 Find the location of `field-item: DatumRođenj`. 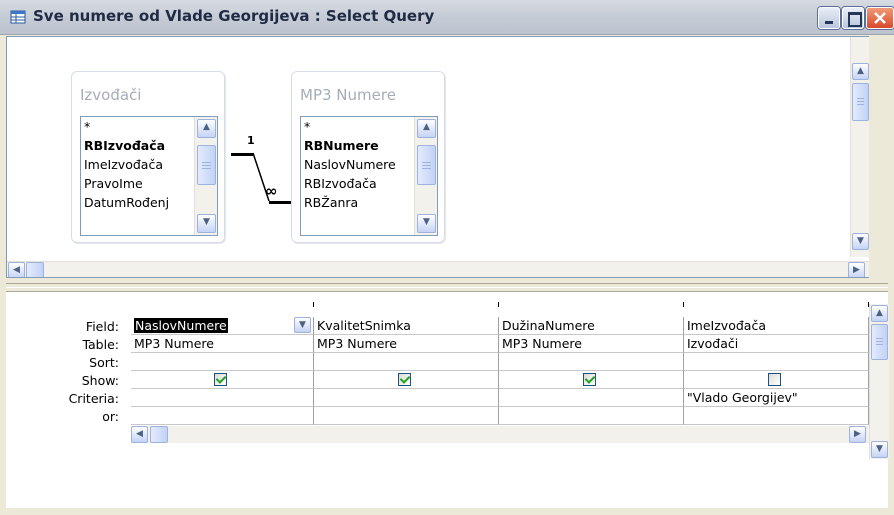

field-item: DatumRođenj is located at coordinates (139, 202).